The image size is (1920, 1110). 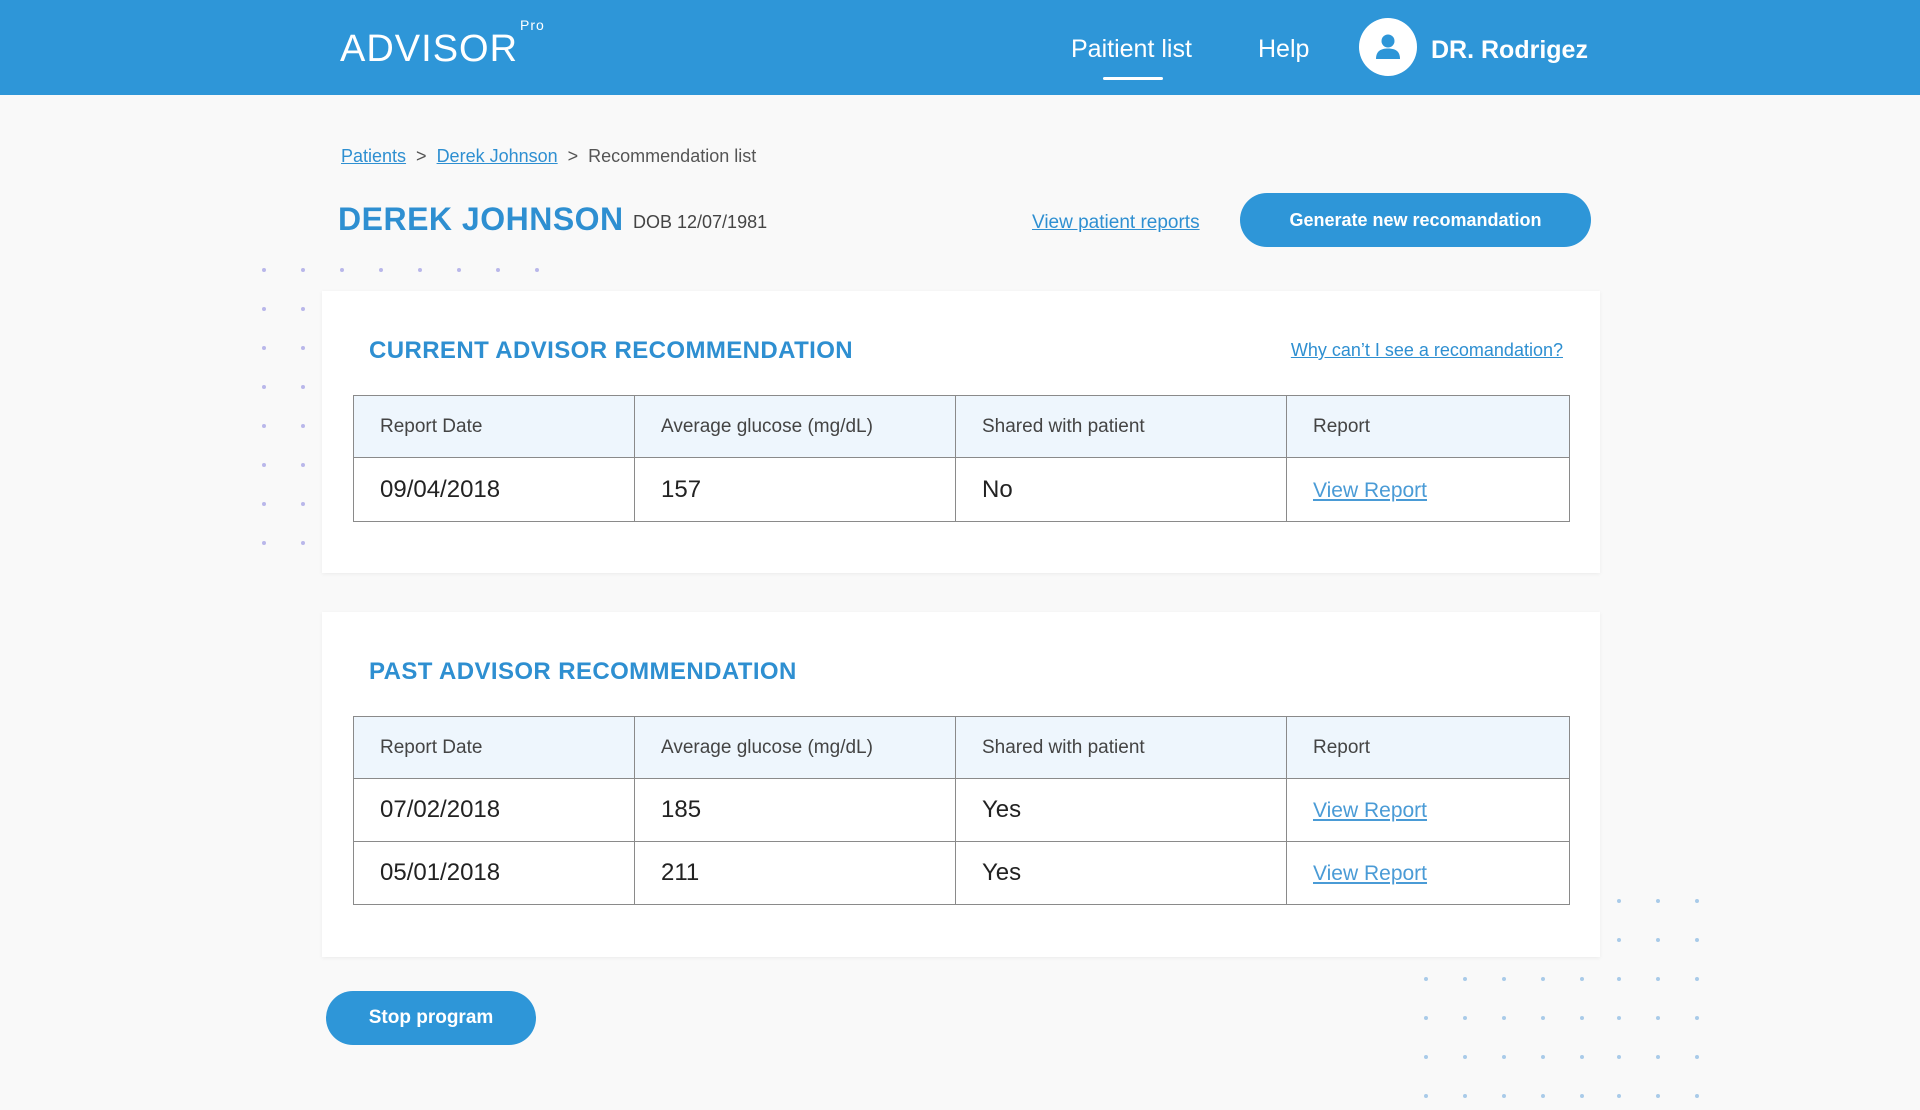 What do you see at coordinates (429, 49) in the screenshot?
I see `logo-text: ADVISOR` at bounding box center [429, 49].